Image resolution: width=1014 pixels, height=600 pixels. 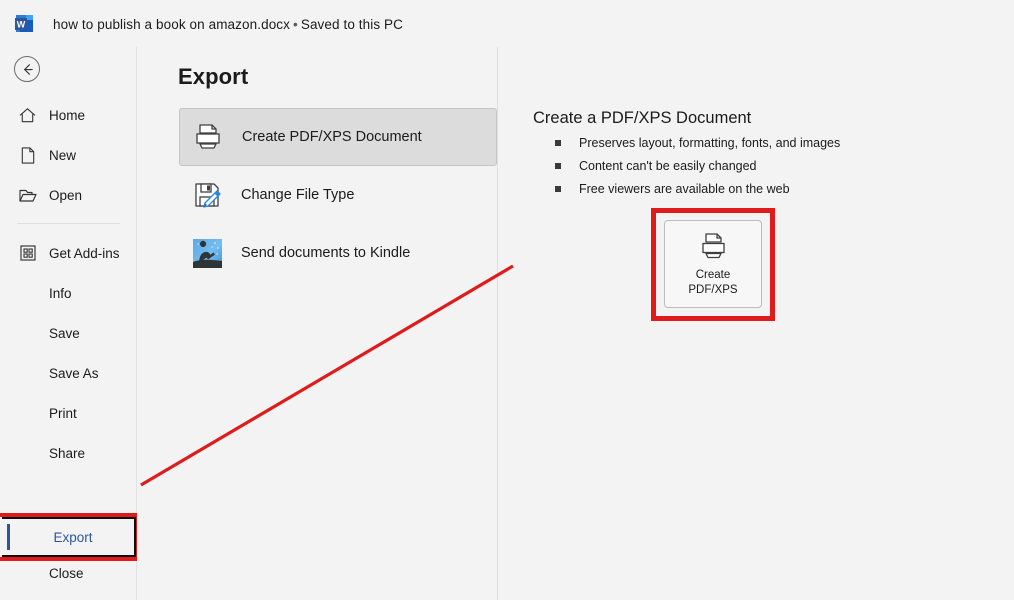 I want to click on sidebar-item-share: Share, so click(x=68, y=453).